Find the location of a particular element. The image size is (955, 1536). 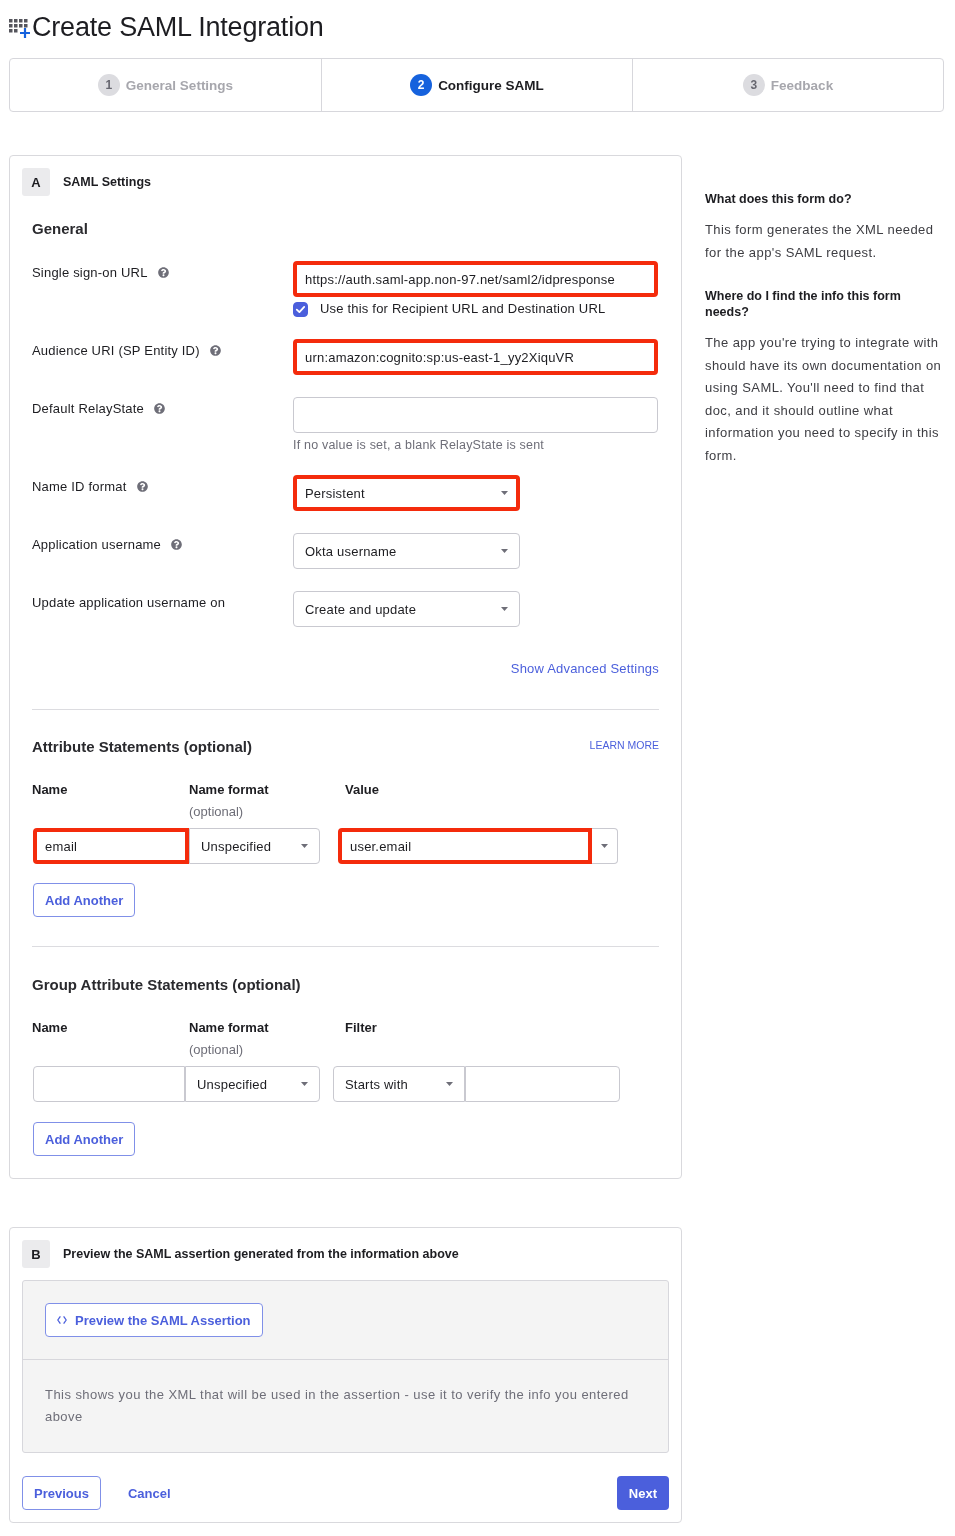

advanced-settings-link: Show Advanced Settings is located at coordinates (584, 669).